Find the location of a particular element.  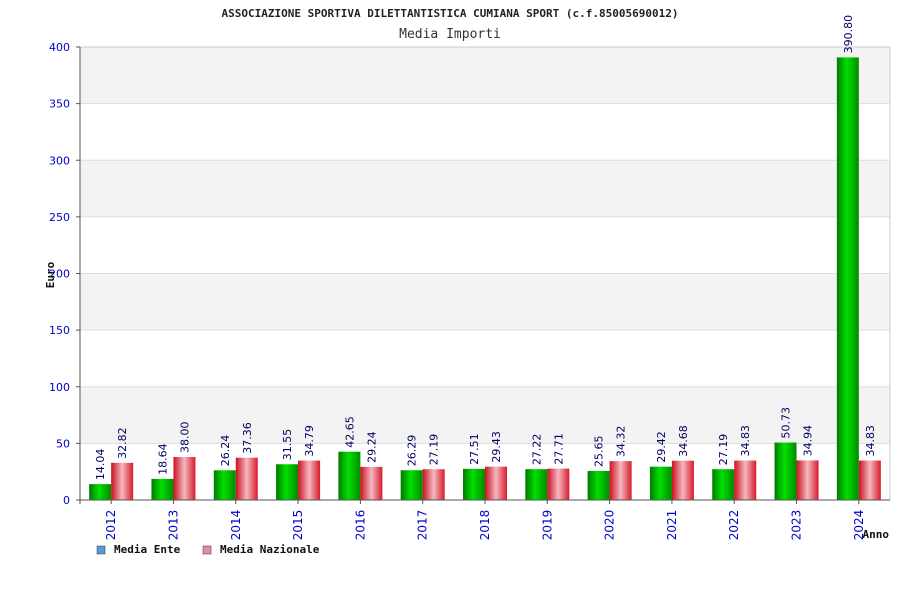

x-tick-label: 2020 is located at coordinates (610, 525).